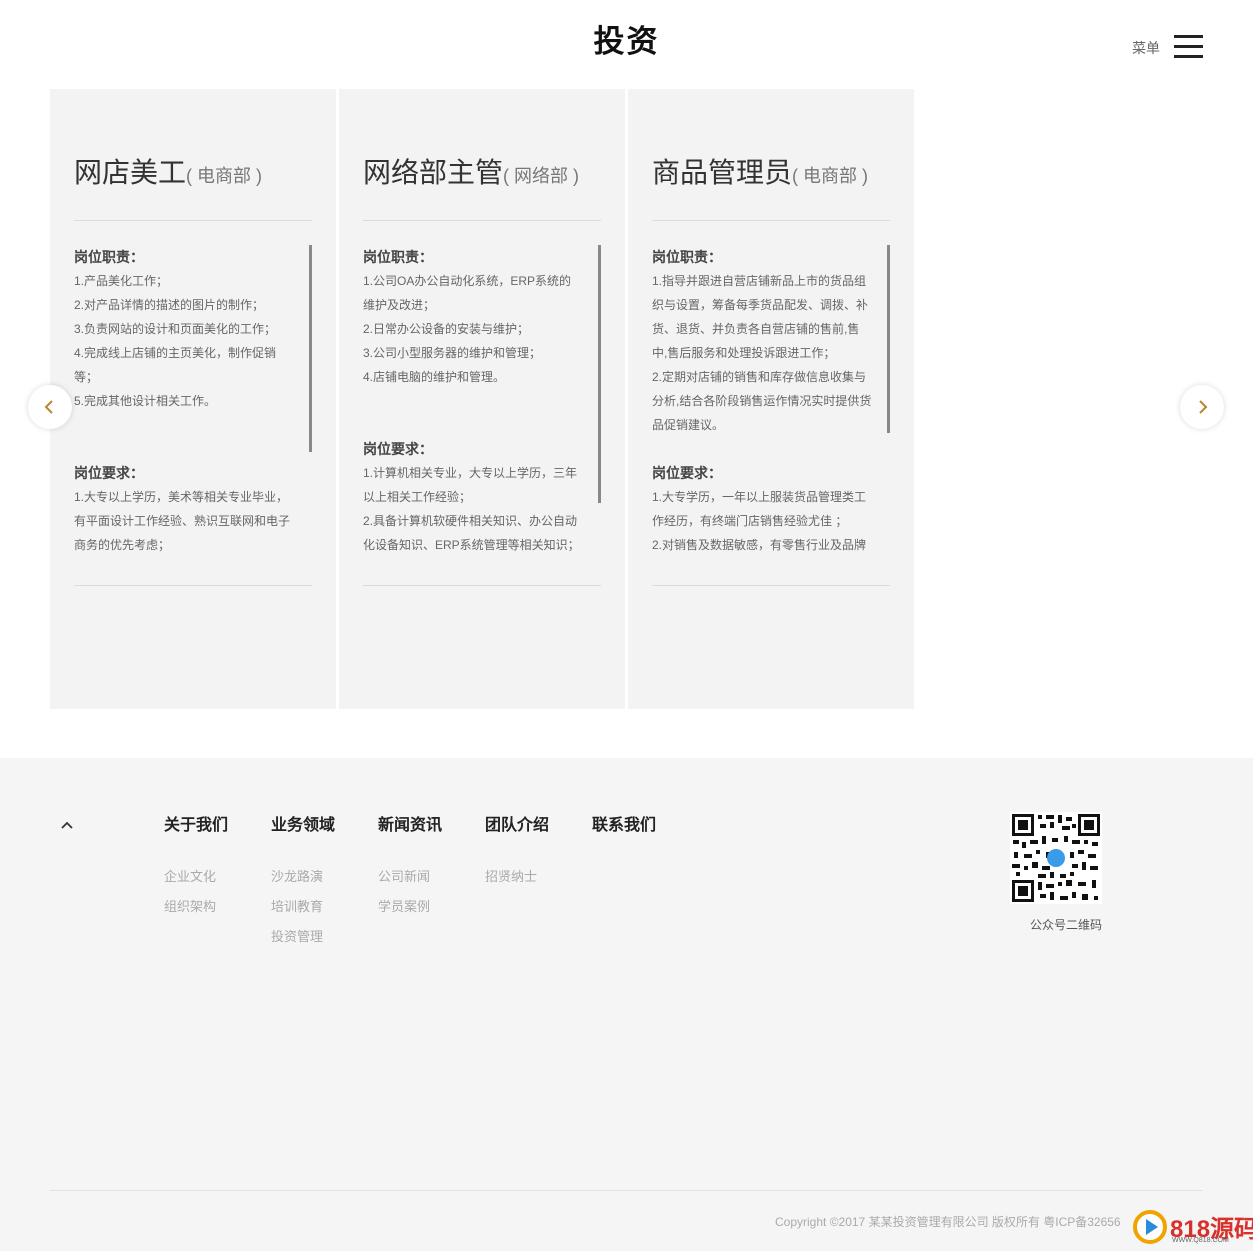 This screenshot has height=1251, width=1253. I want to click on footer-col-title: 新闻资讯, so click(410, 826).